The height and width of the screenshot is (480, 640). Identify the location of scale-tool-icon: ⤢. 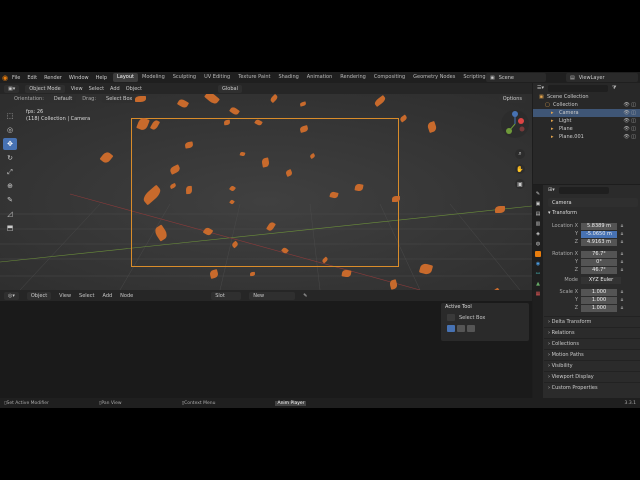
(10, 172).